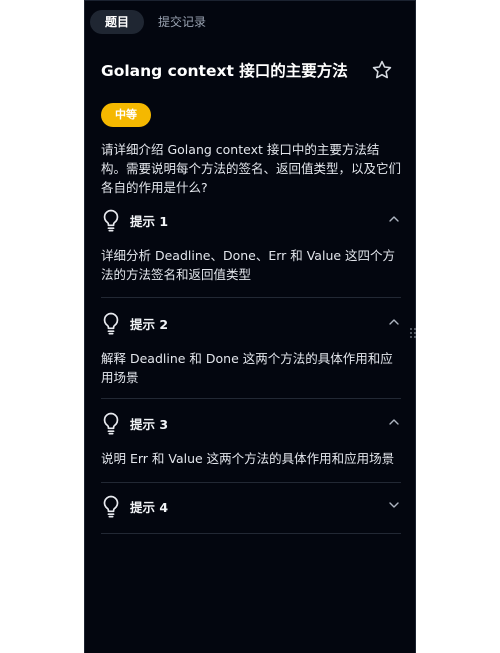  I want to click on hint-3: 提示 3 说明 Err 和 Value 这两个方法的具体作用和应用场景, so click(251, 446).